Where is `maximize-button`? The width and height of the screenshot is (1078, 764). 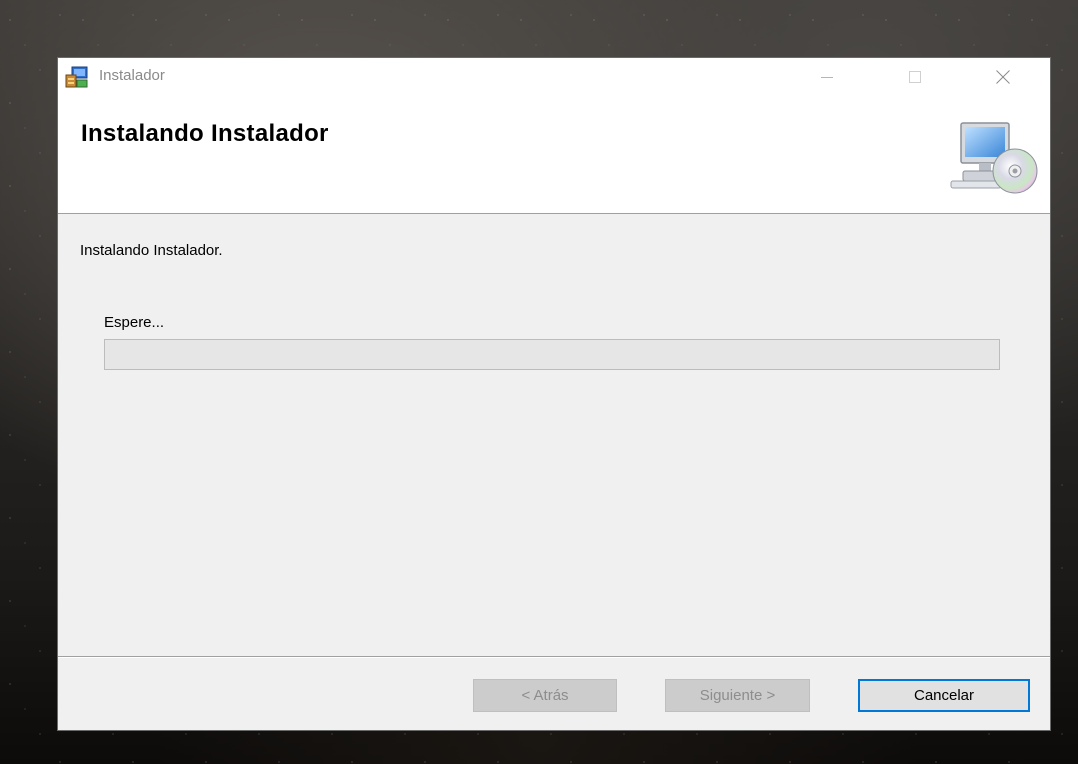
maximize-button is located at coordinates (915, 77).